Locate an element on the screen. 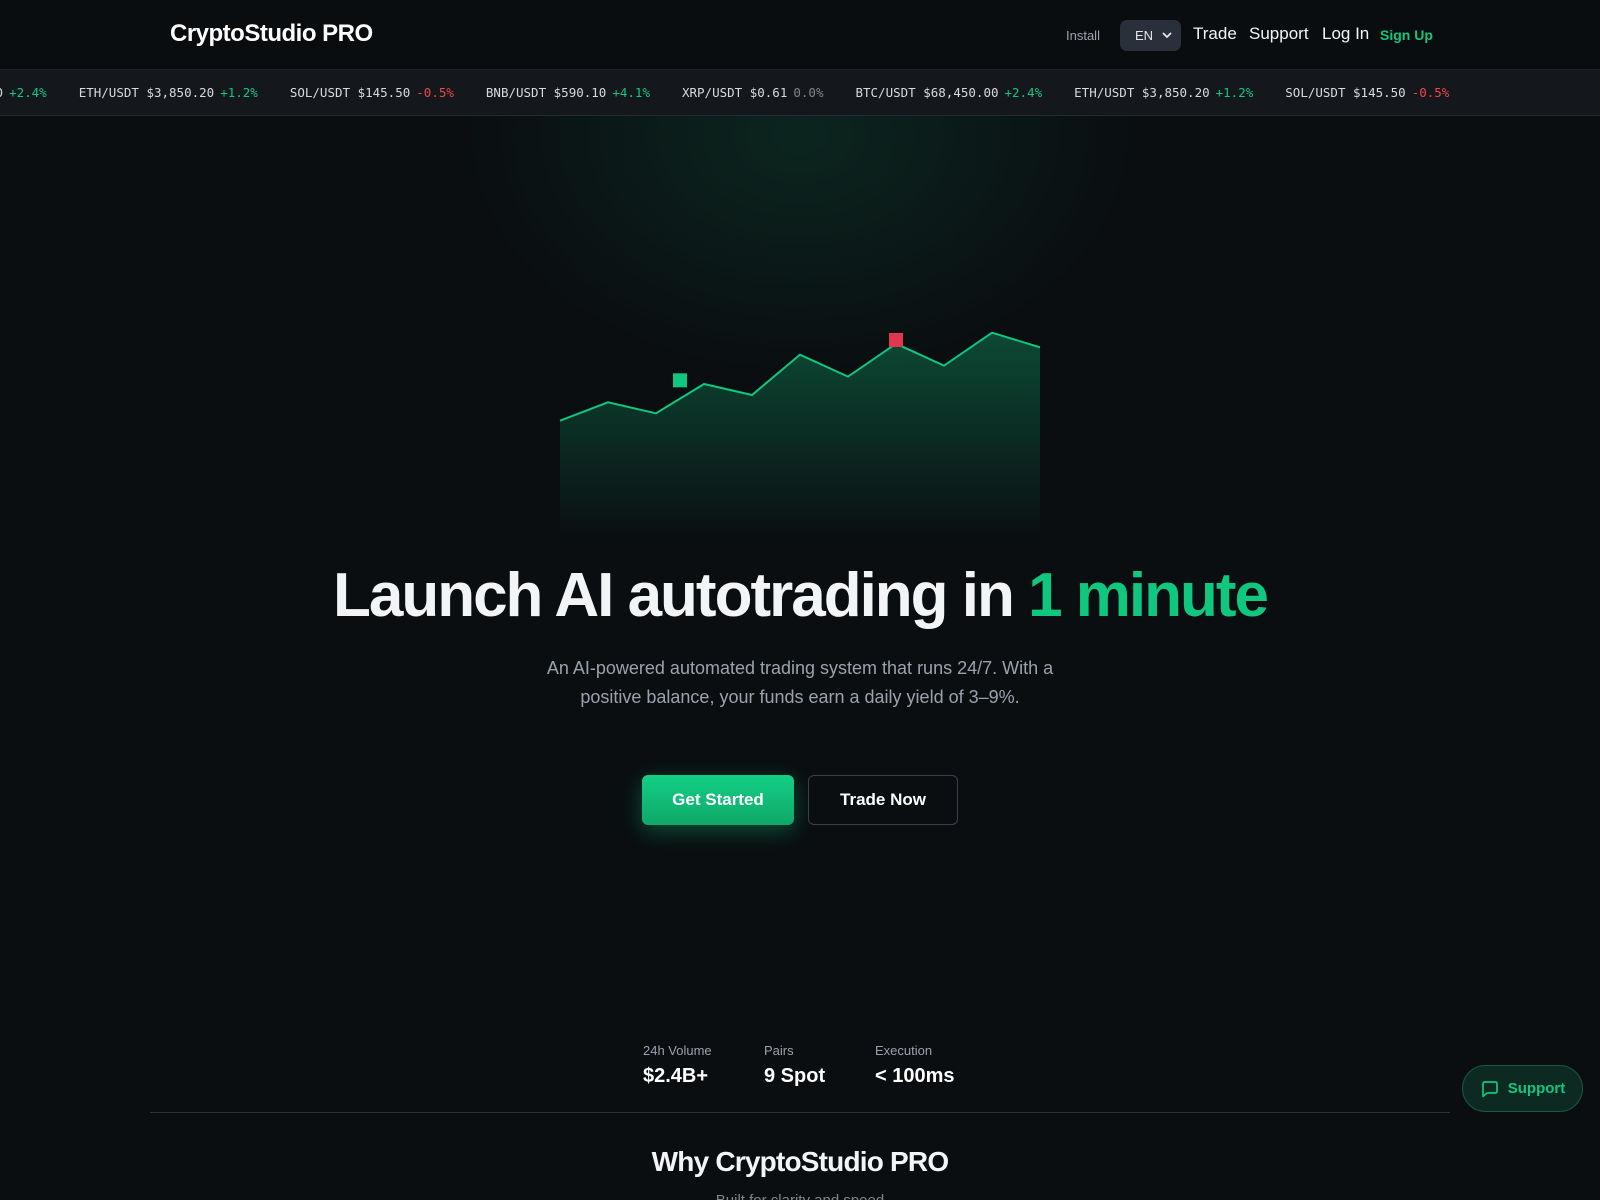 The width and height of the screenshot is (1600, 1200). brand-logo: CryptoStudio PRO is located at coordinates (271, 34).